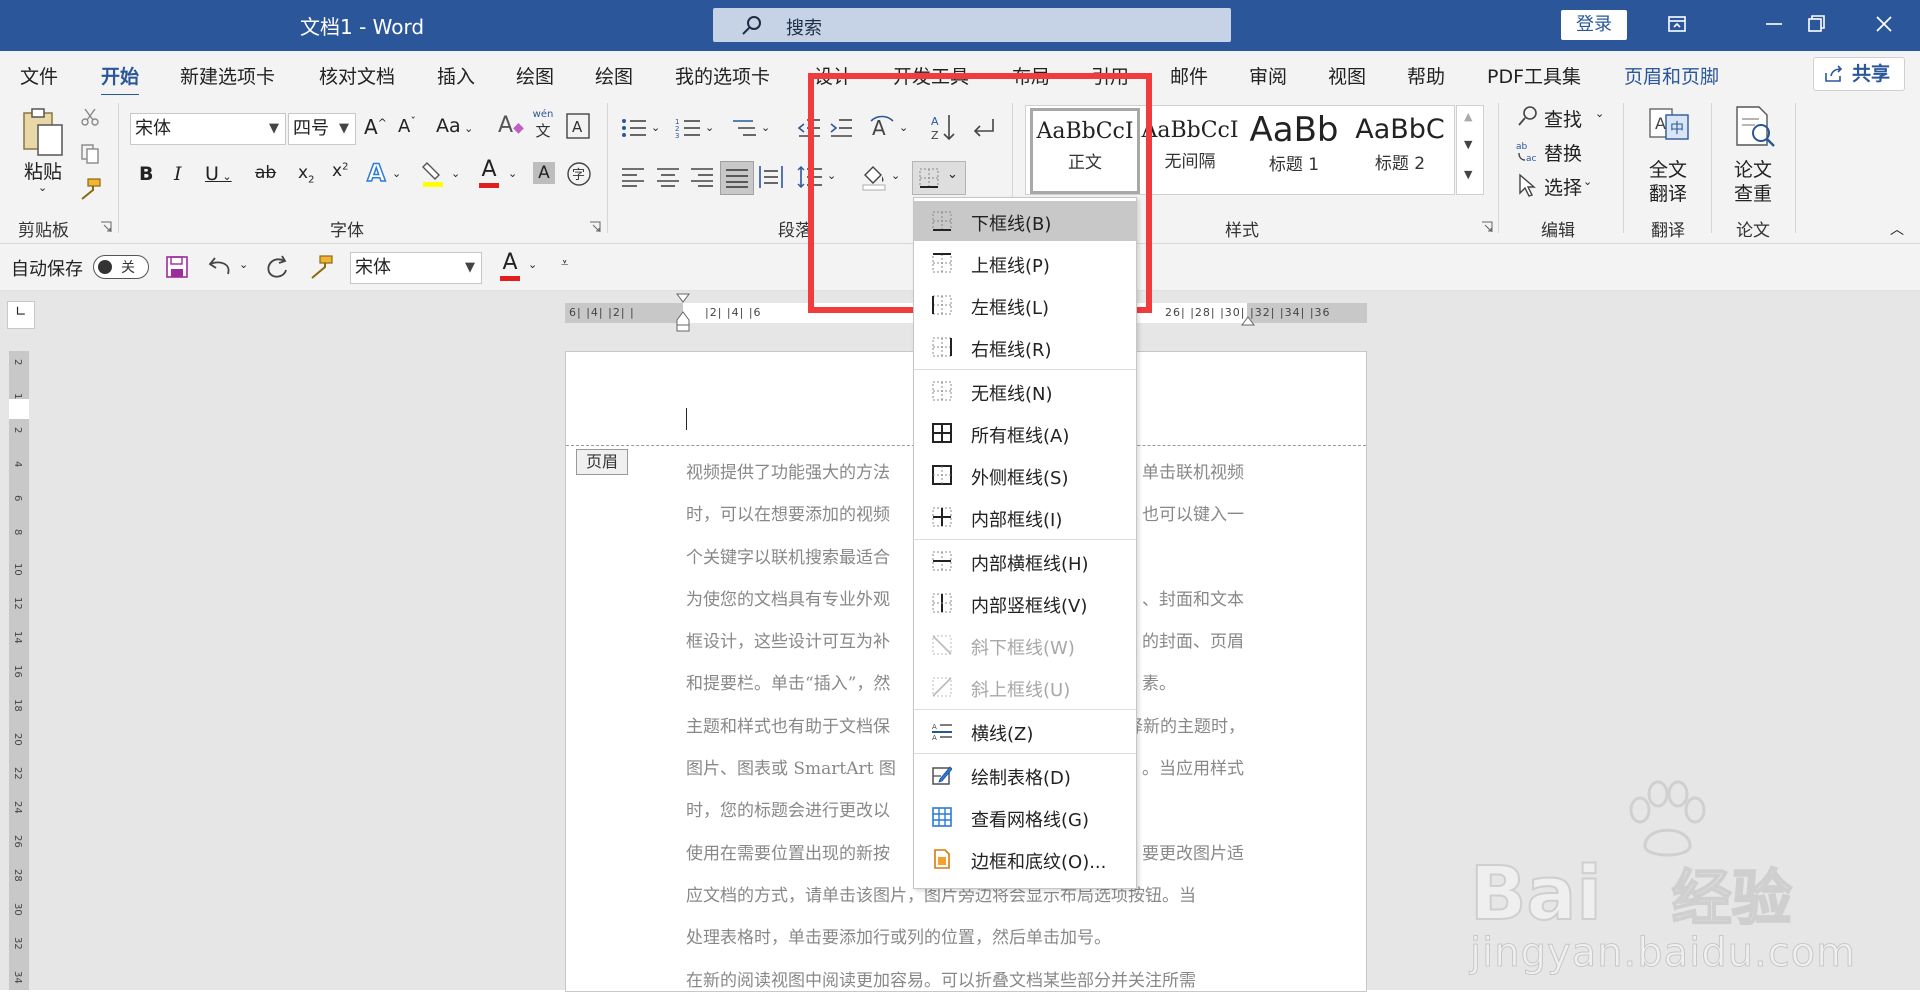 The height and width of the screenshot is (1002, 1920). Describe the element at coordinates (578, 126) in the screenshot. I see `character-border-icon: A` at that location.